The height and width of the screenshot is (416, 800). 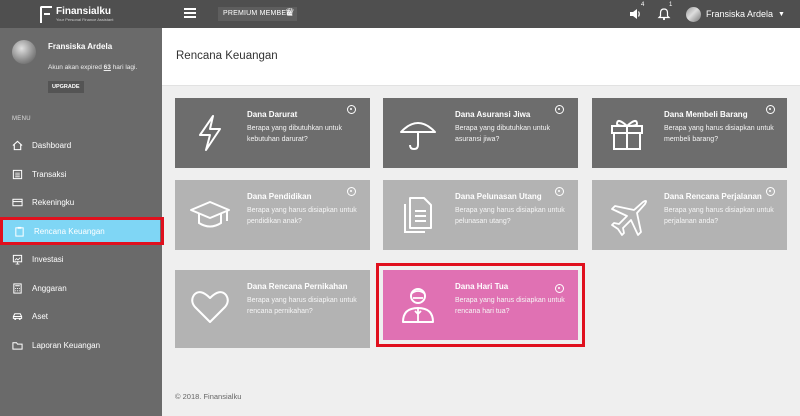 I want to click on heart-icon, so click(x=210, y=307).